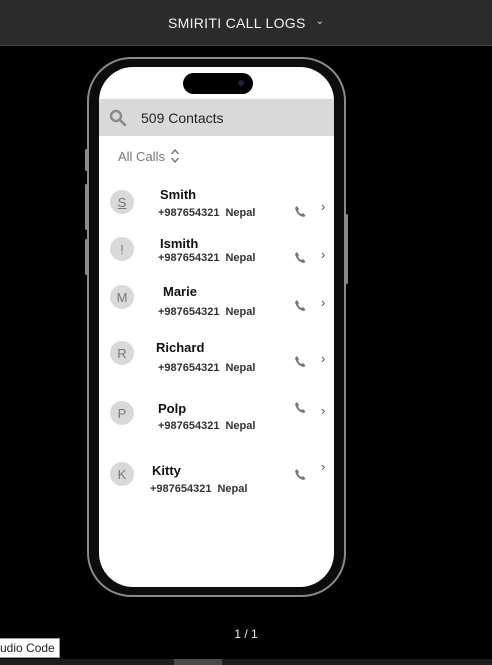  What do you see at coordinates (182, 117) in the screenshot?
I see `contacts-count: 509 Contacts` at bounding box center [182, 117].